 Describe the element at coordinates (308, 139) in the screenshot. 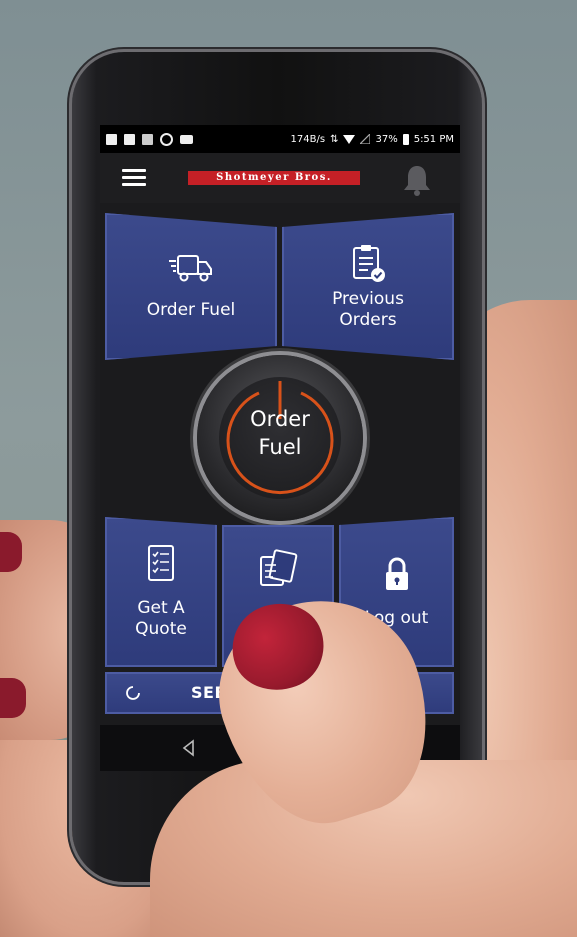

I see `network-speed: 174B/s` at that location.